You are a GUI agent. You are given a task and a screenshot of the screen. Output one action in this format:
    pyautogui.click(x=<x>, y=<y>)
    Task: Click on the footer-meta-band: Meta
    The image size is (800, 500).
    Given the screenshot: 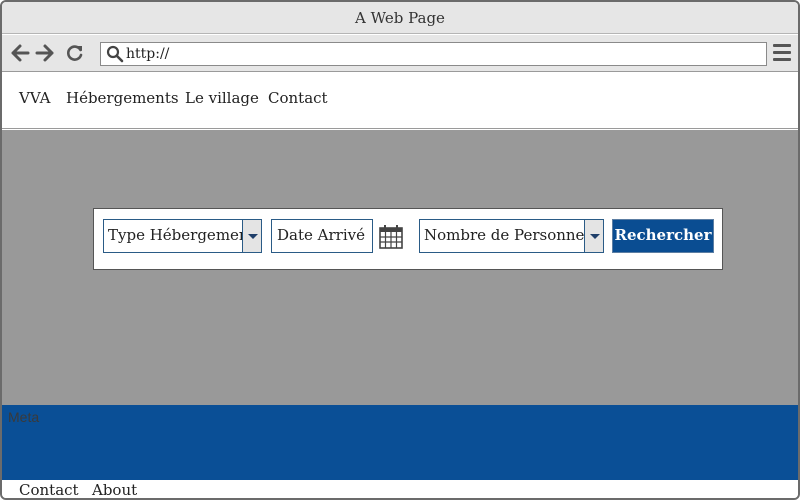 What is the action you would take?
    pyautogui.click(x=400, y=442)
    